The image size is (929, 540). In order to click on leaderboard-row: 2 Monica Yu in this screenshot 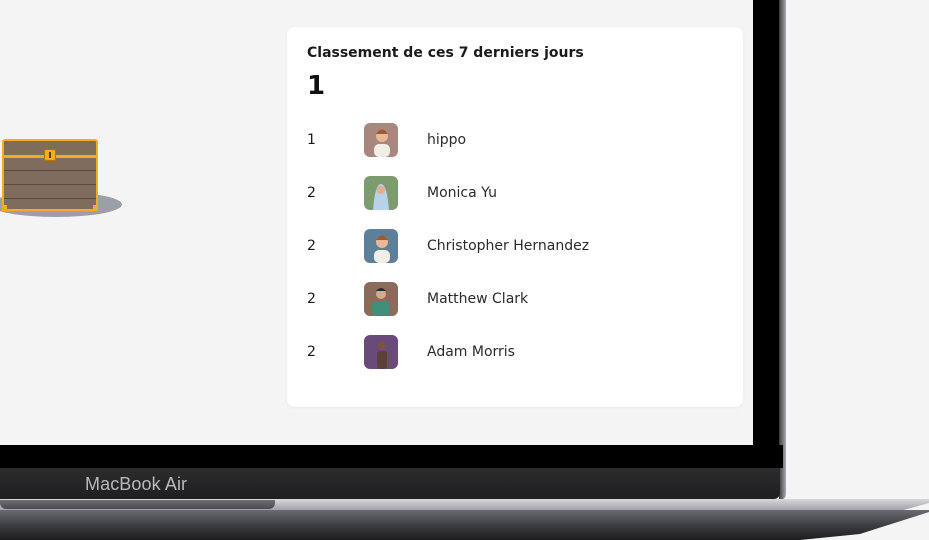, I will do `click(515, 194)`.